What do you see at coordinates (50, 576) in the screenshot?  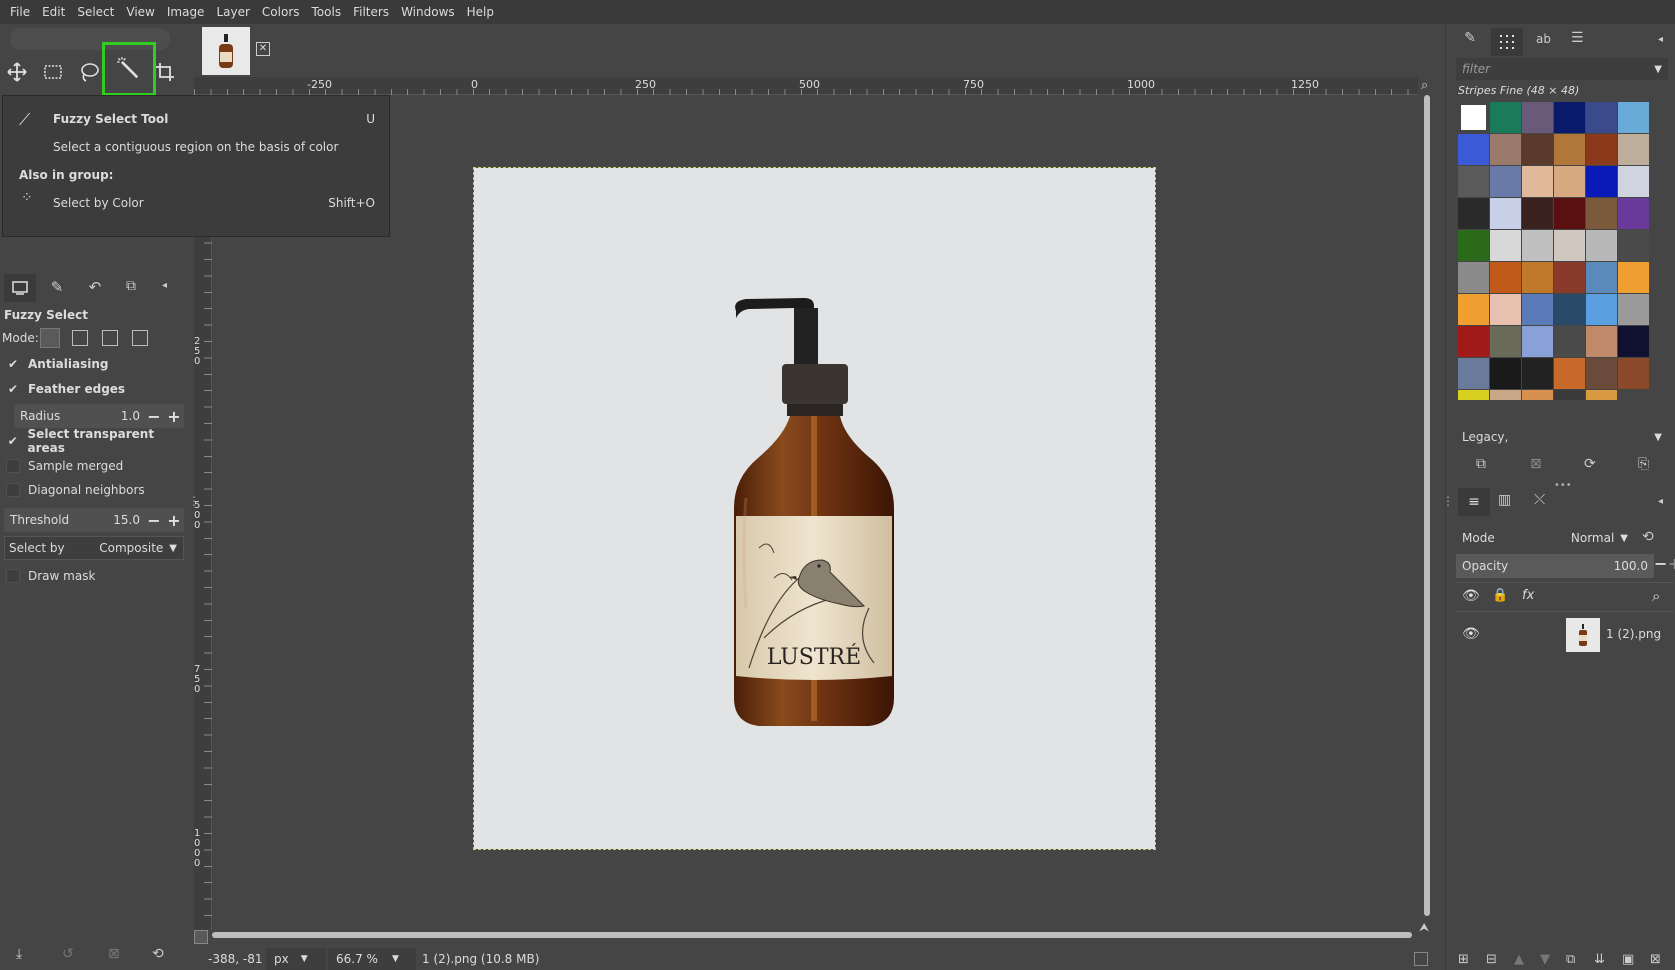 I see `draw-mask-option: Draw mask` at bounding box center [50, 576].